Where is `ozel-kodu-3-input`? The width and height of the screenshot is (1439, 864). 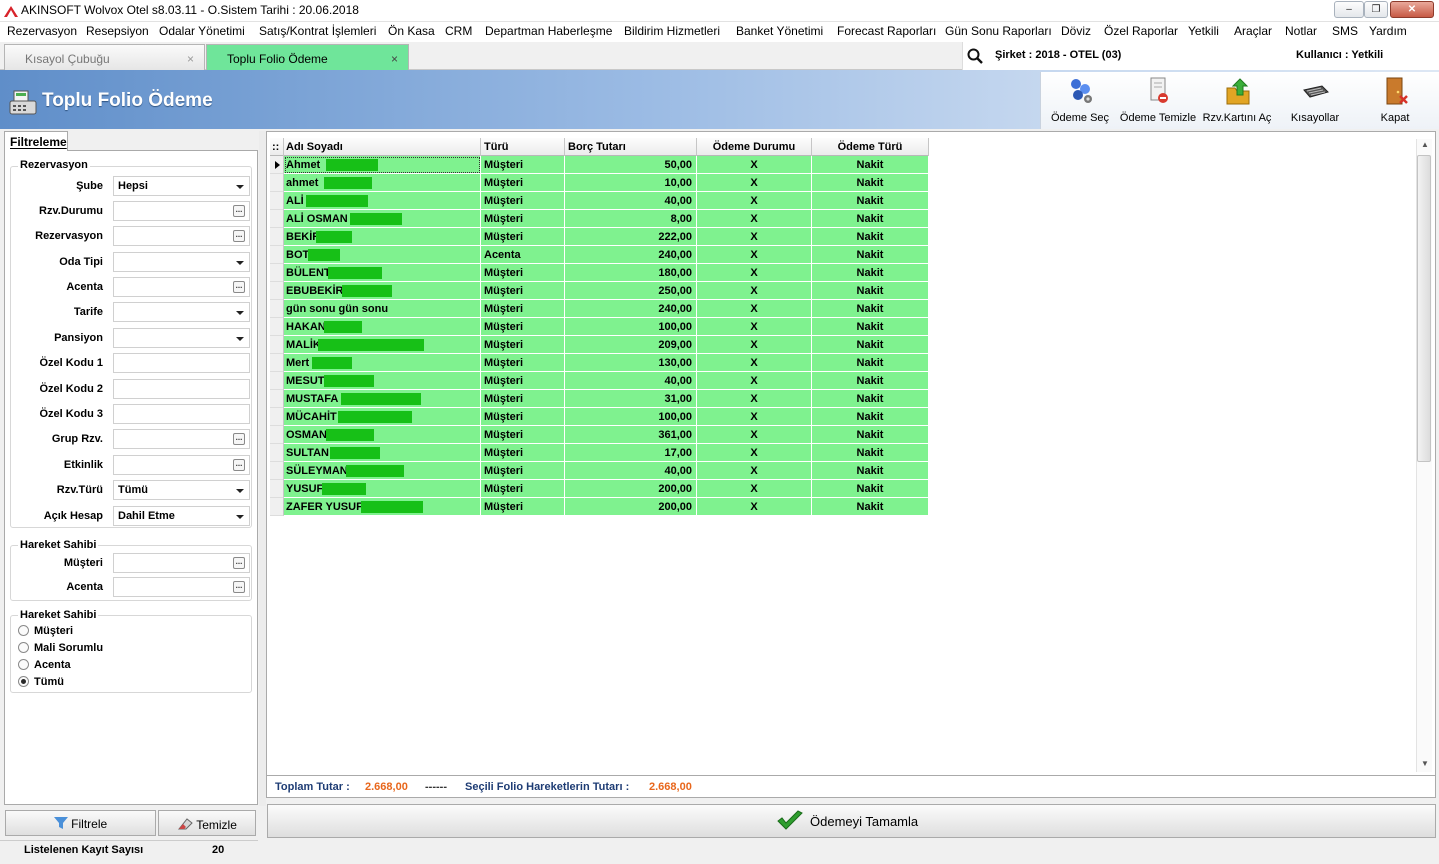
ozel-kodu-3-input is located at coordinates (181, 414).